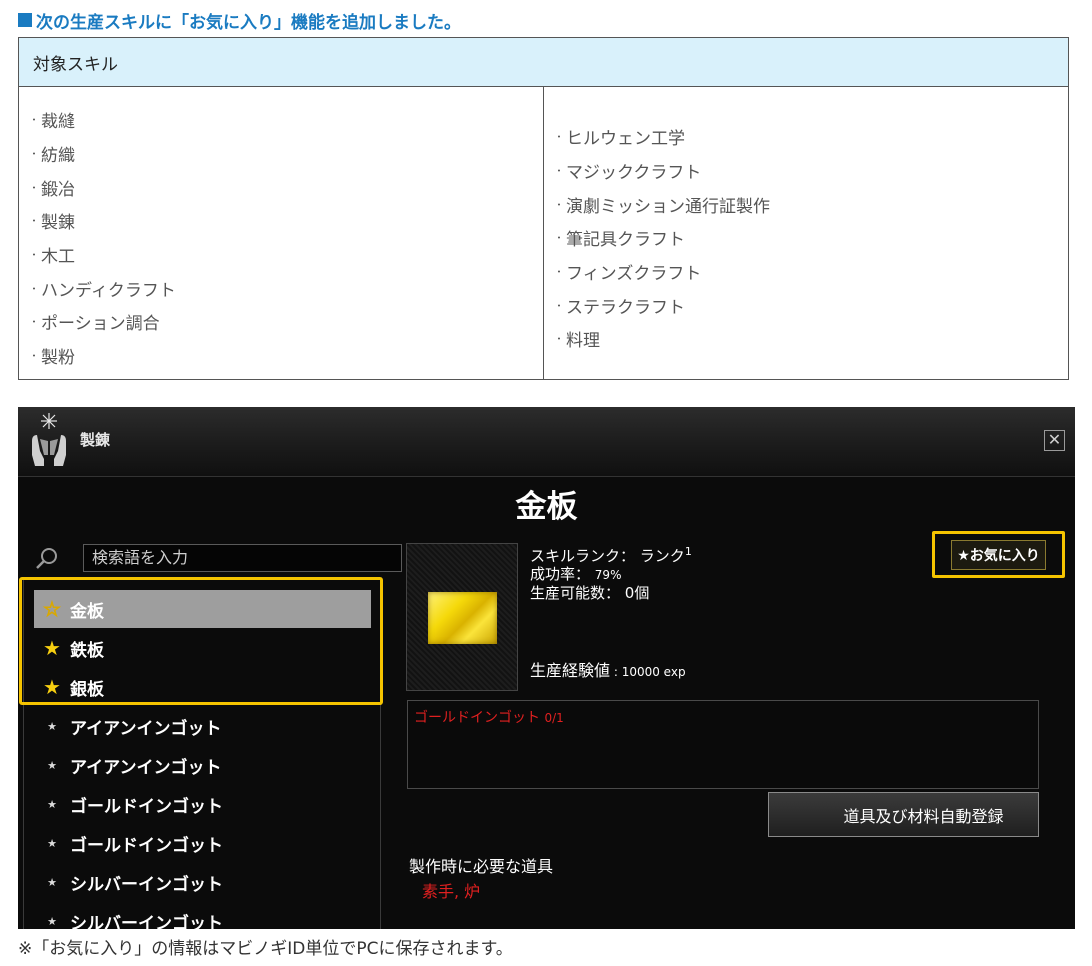 The width and height of the screenshot is (1092, 966). Describe the element at coordinates (49, 439) in the screenshot. I see `hands-sparkle-icon` at that location.